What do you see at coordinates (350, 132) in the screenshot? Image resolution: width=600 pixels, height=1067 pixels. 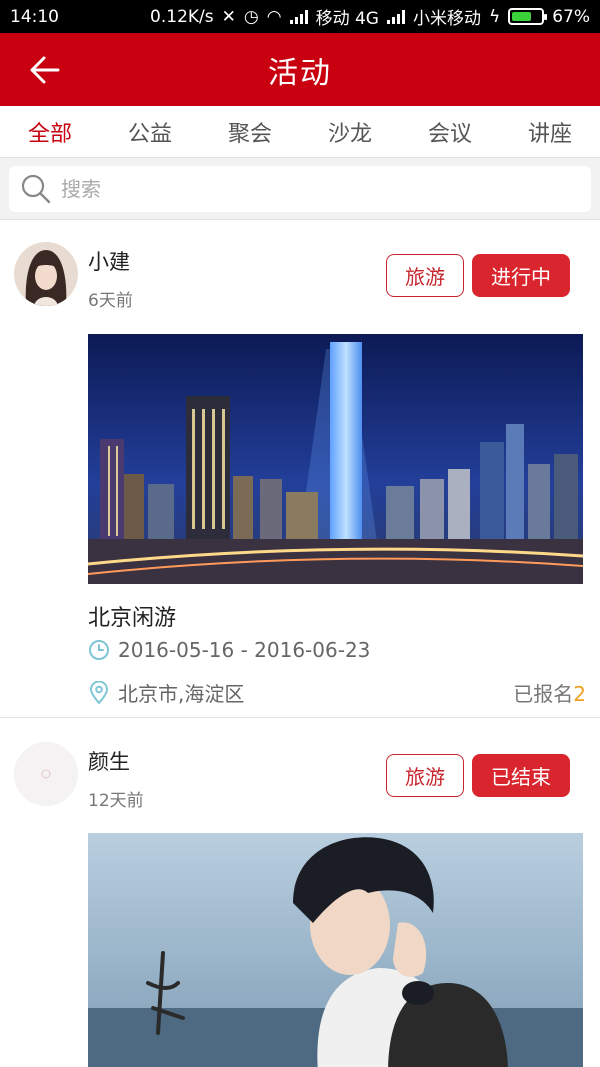 I see `tab-salon: 沙龙` at bounding box center [350, 132].